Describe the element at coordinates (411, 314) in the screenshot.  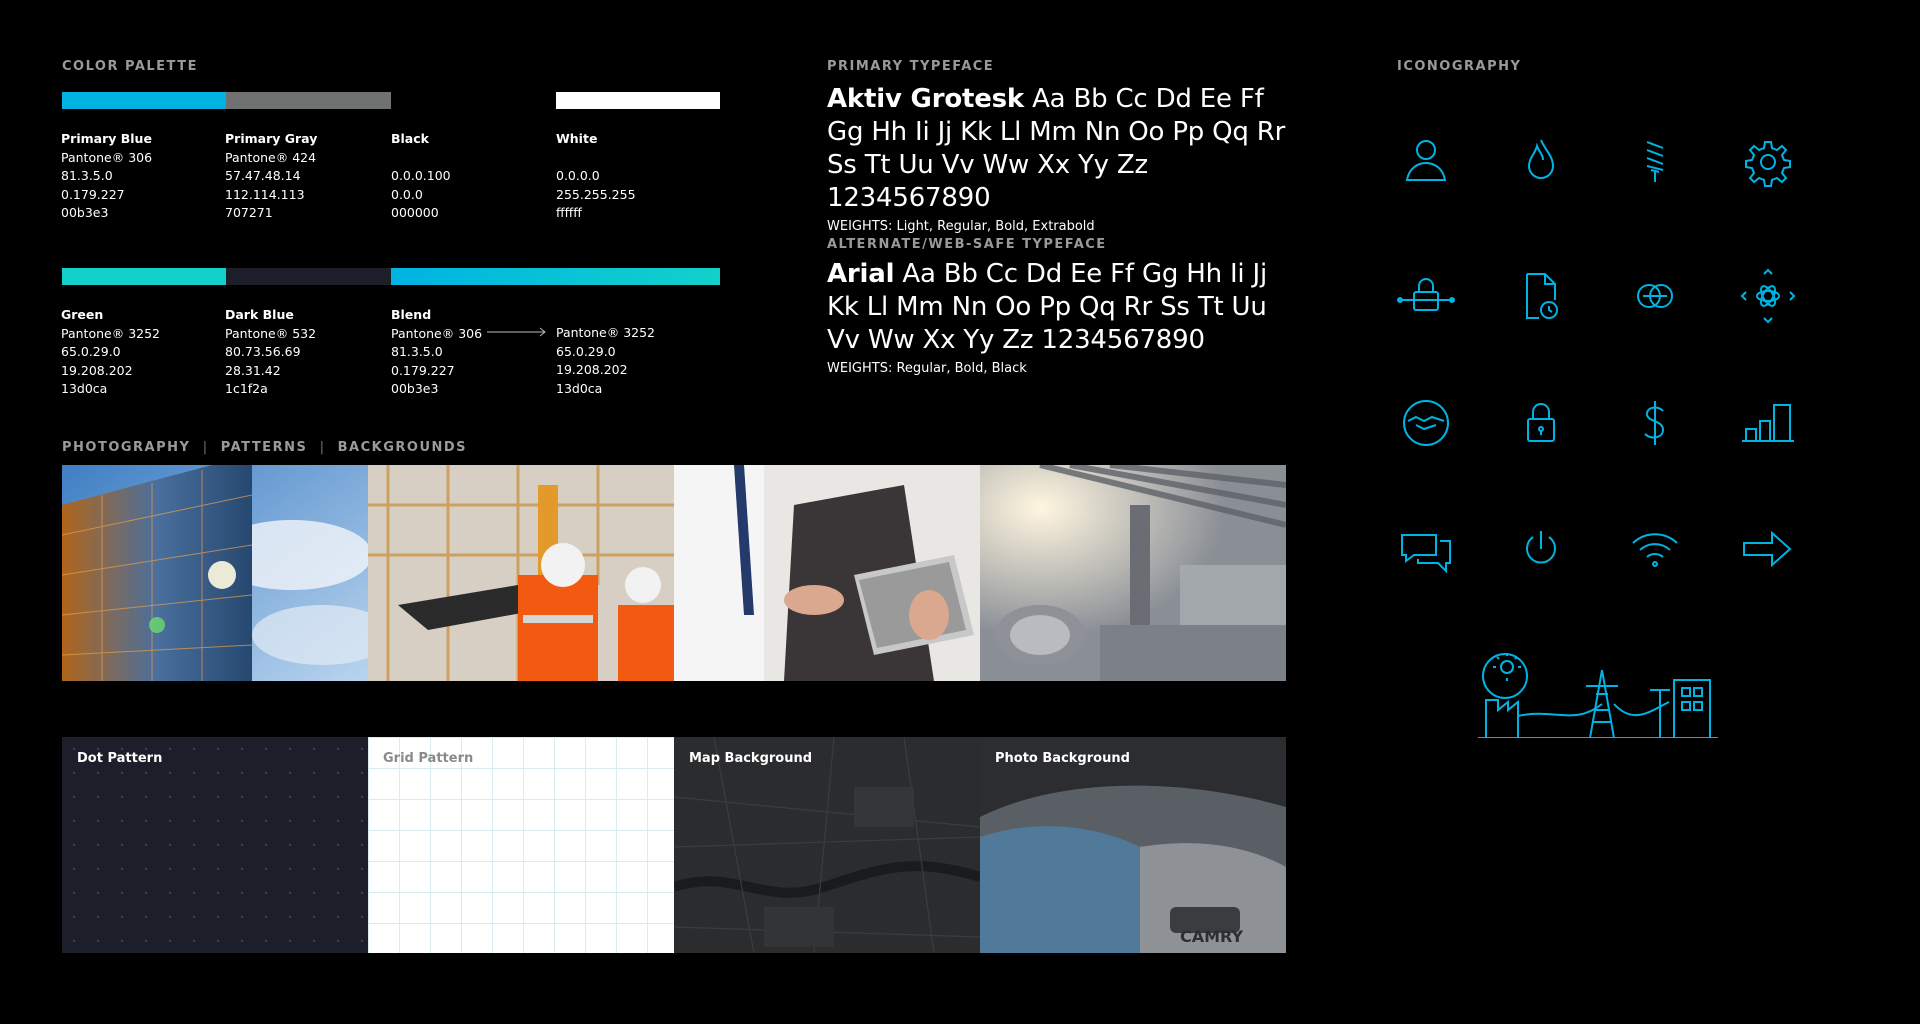
I see `swatch-name: Blend` at that location.